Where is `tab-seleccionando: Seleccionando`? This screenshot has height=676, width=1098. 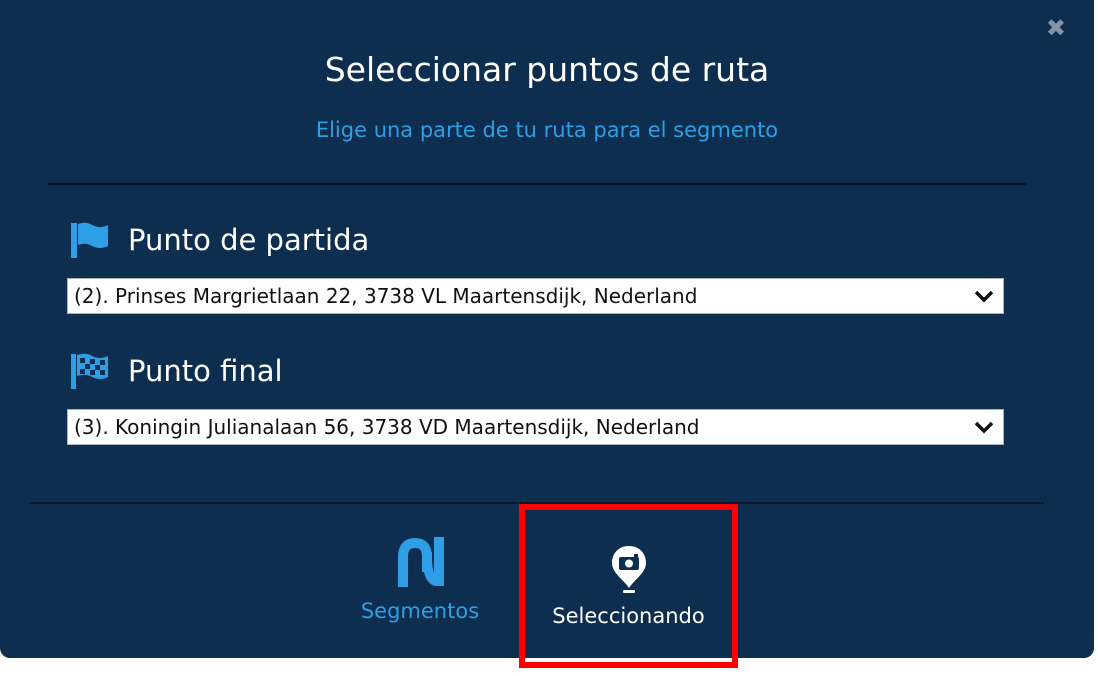 tab-seleccionando: Seleccionando is located at coordinates (628, 586).